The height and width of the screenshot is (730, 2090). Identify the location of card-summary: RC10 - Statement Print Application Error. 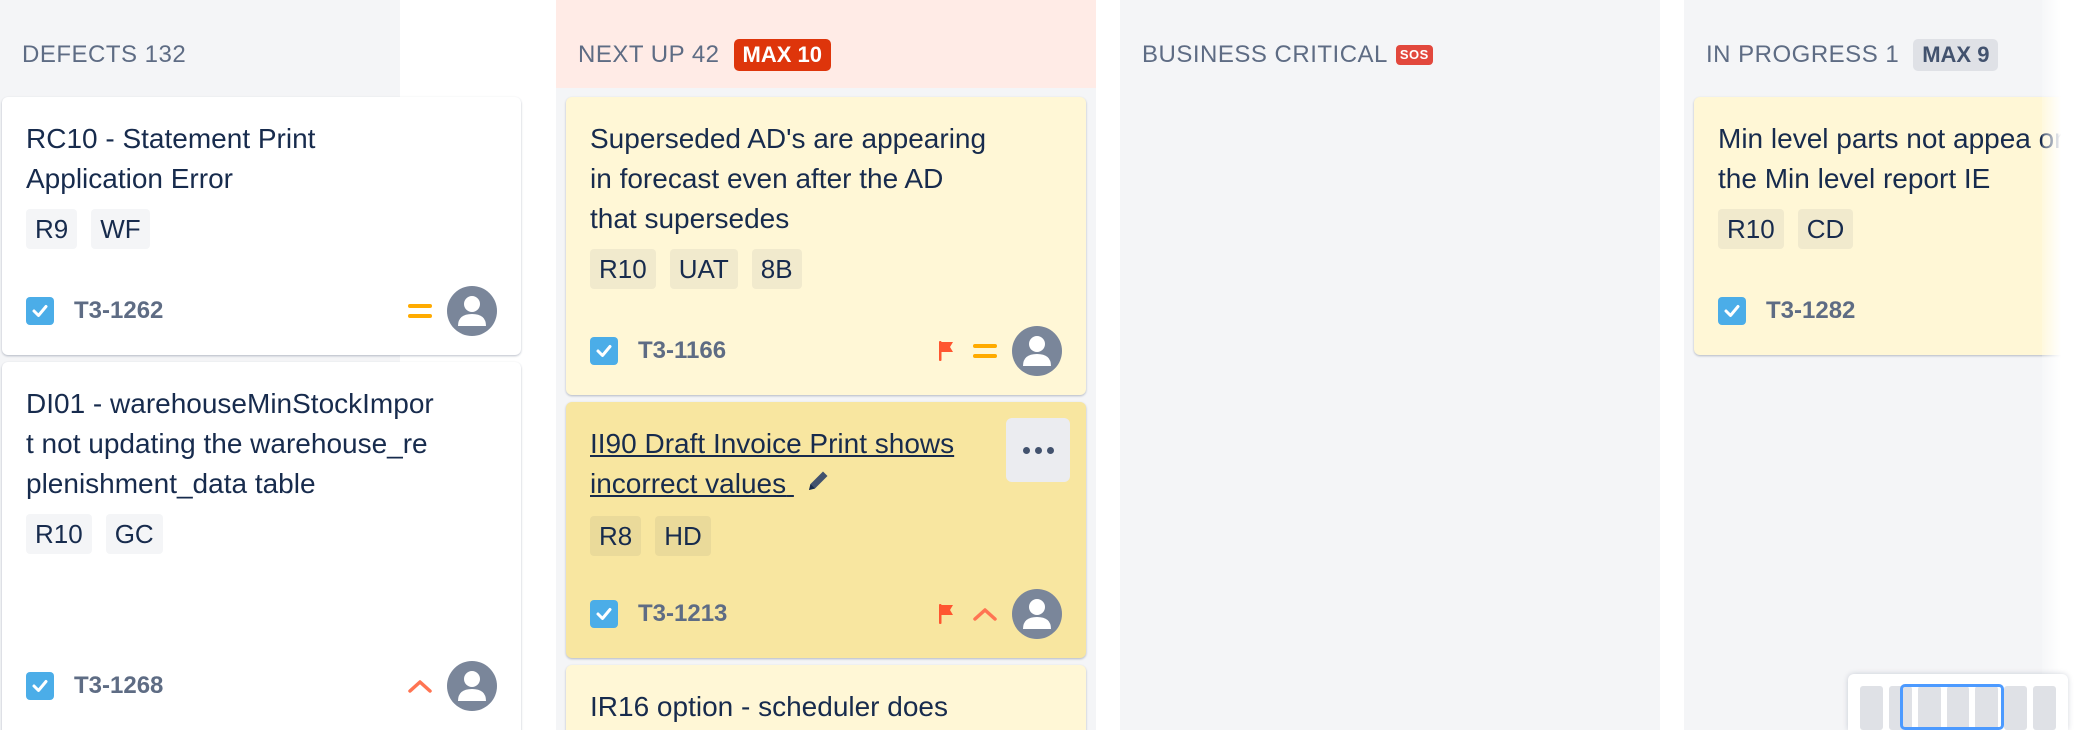
(171, 158).